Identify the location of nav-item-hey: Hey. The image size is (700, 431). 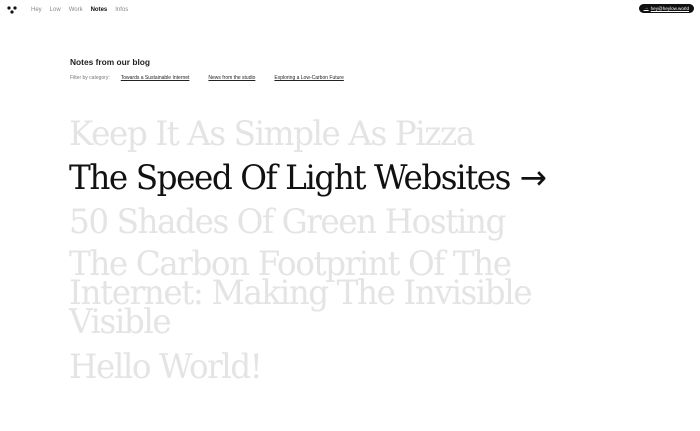
(36, 10).